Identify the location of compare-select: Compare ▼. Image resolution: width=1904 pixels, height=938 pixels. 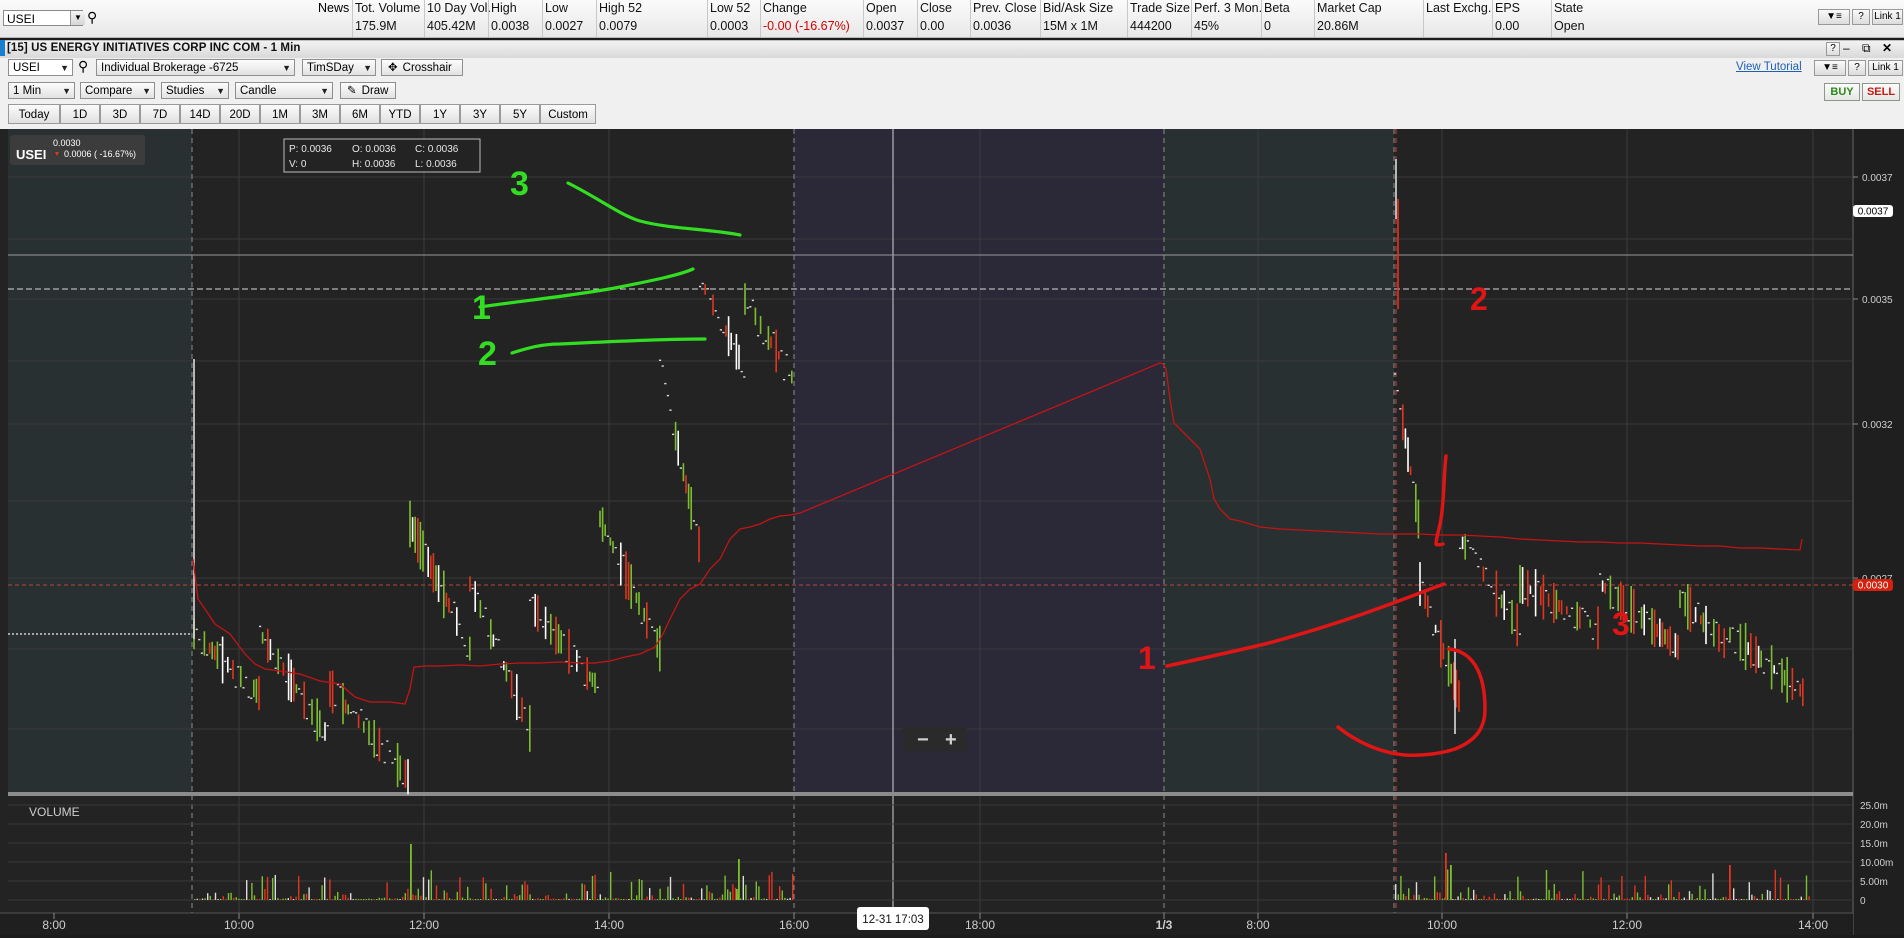
(117, 90).